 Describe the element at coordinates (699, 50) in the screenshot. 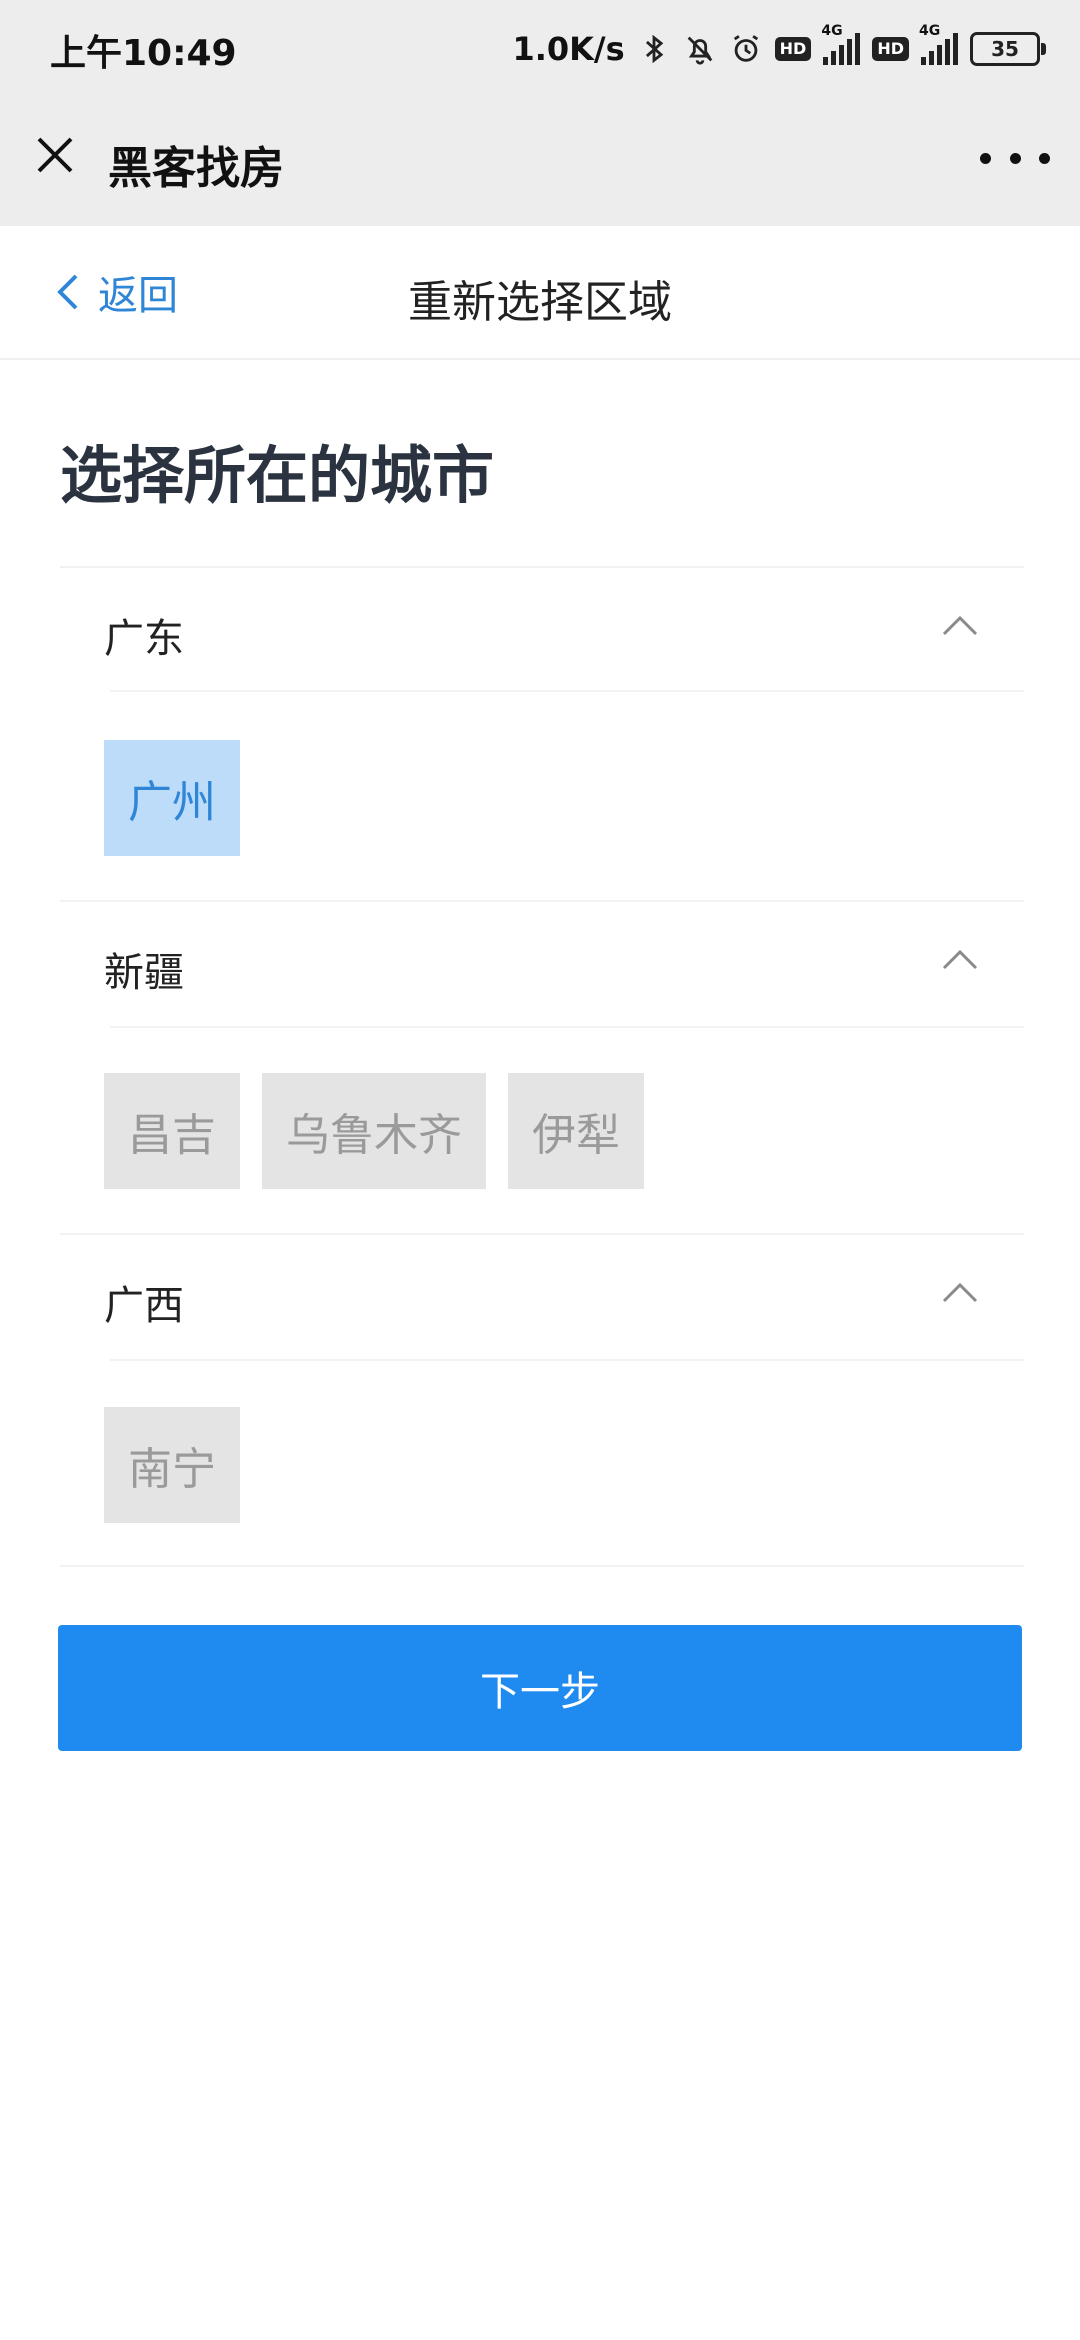

I see `bell-off-icon` at that location.